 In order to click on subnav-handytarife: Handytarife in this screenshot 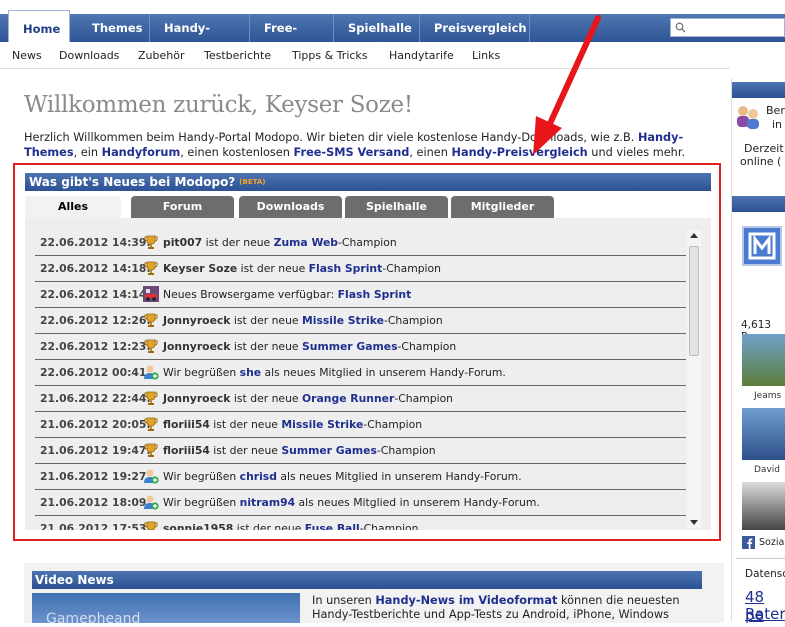, I will do `click(421, 55)`.